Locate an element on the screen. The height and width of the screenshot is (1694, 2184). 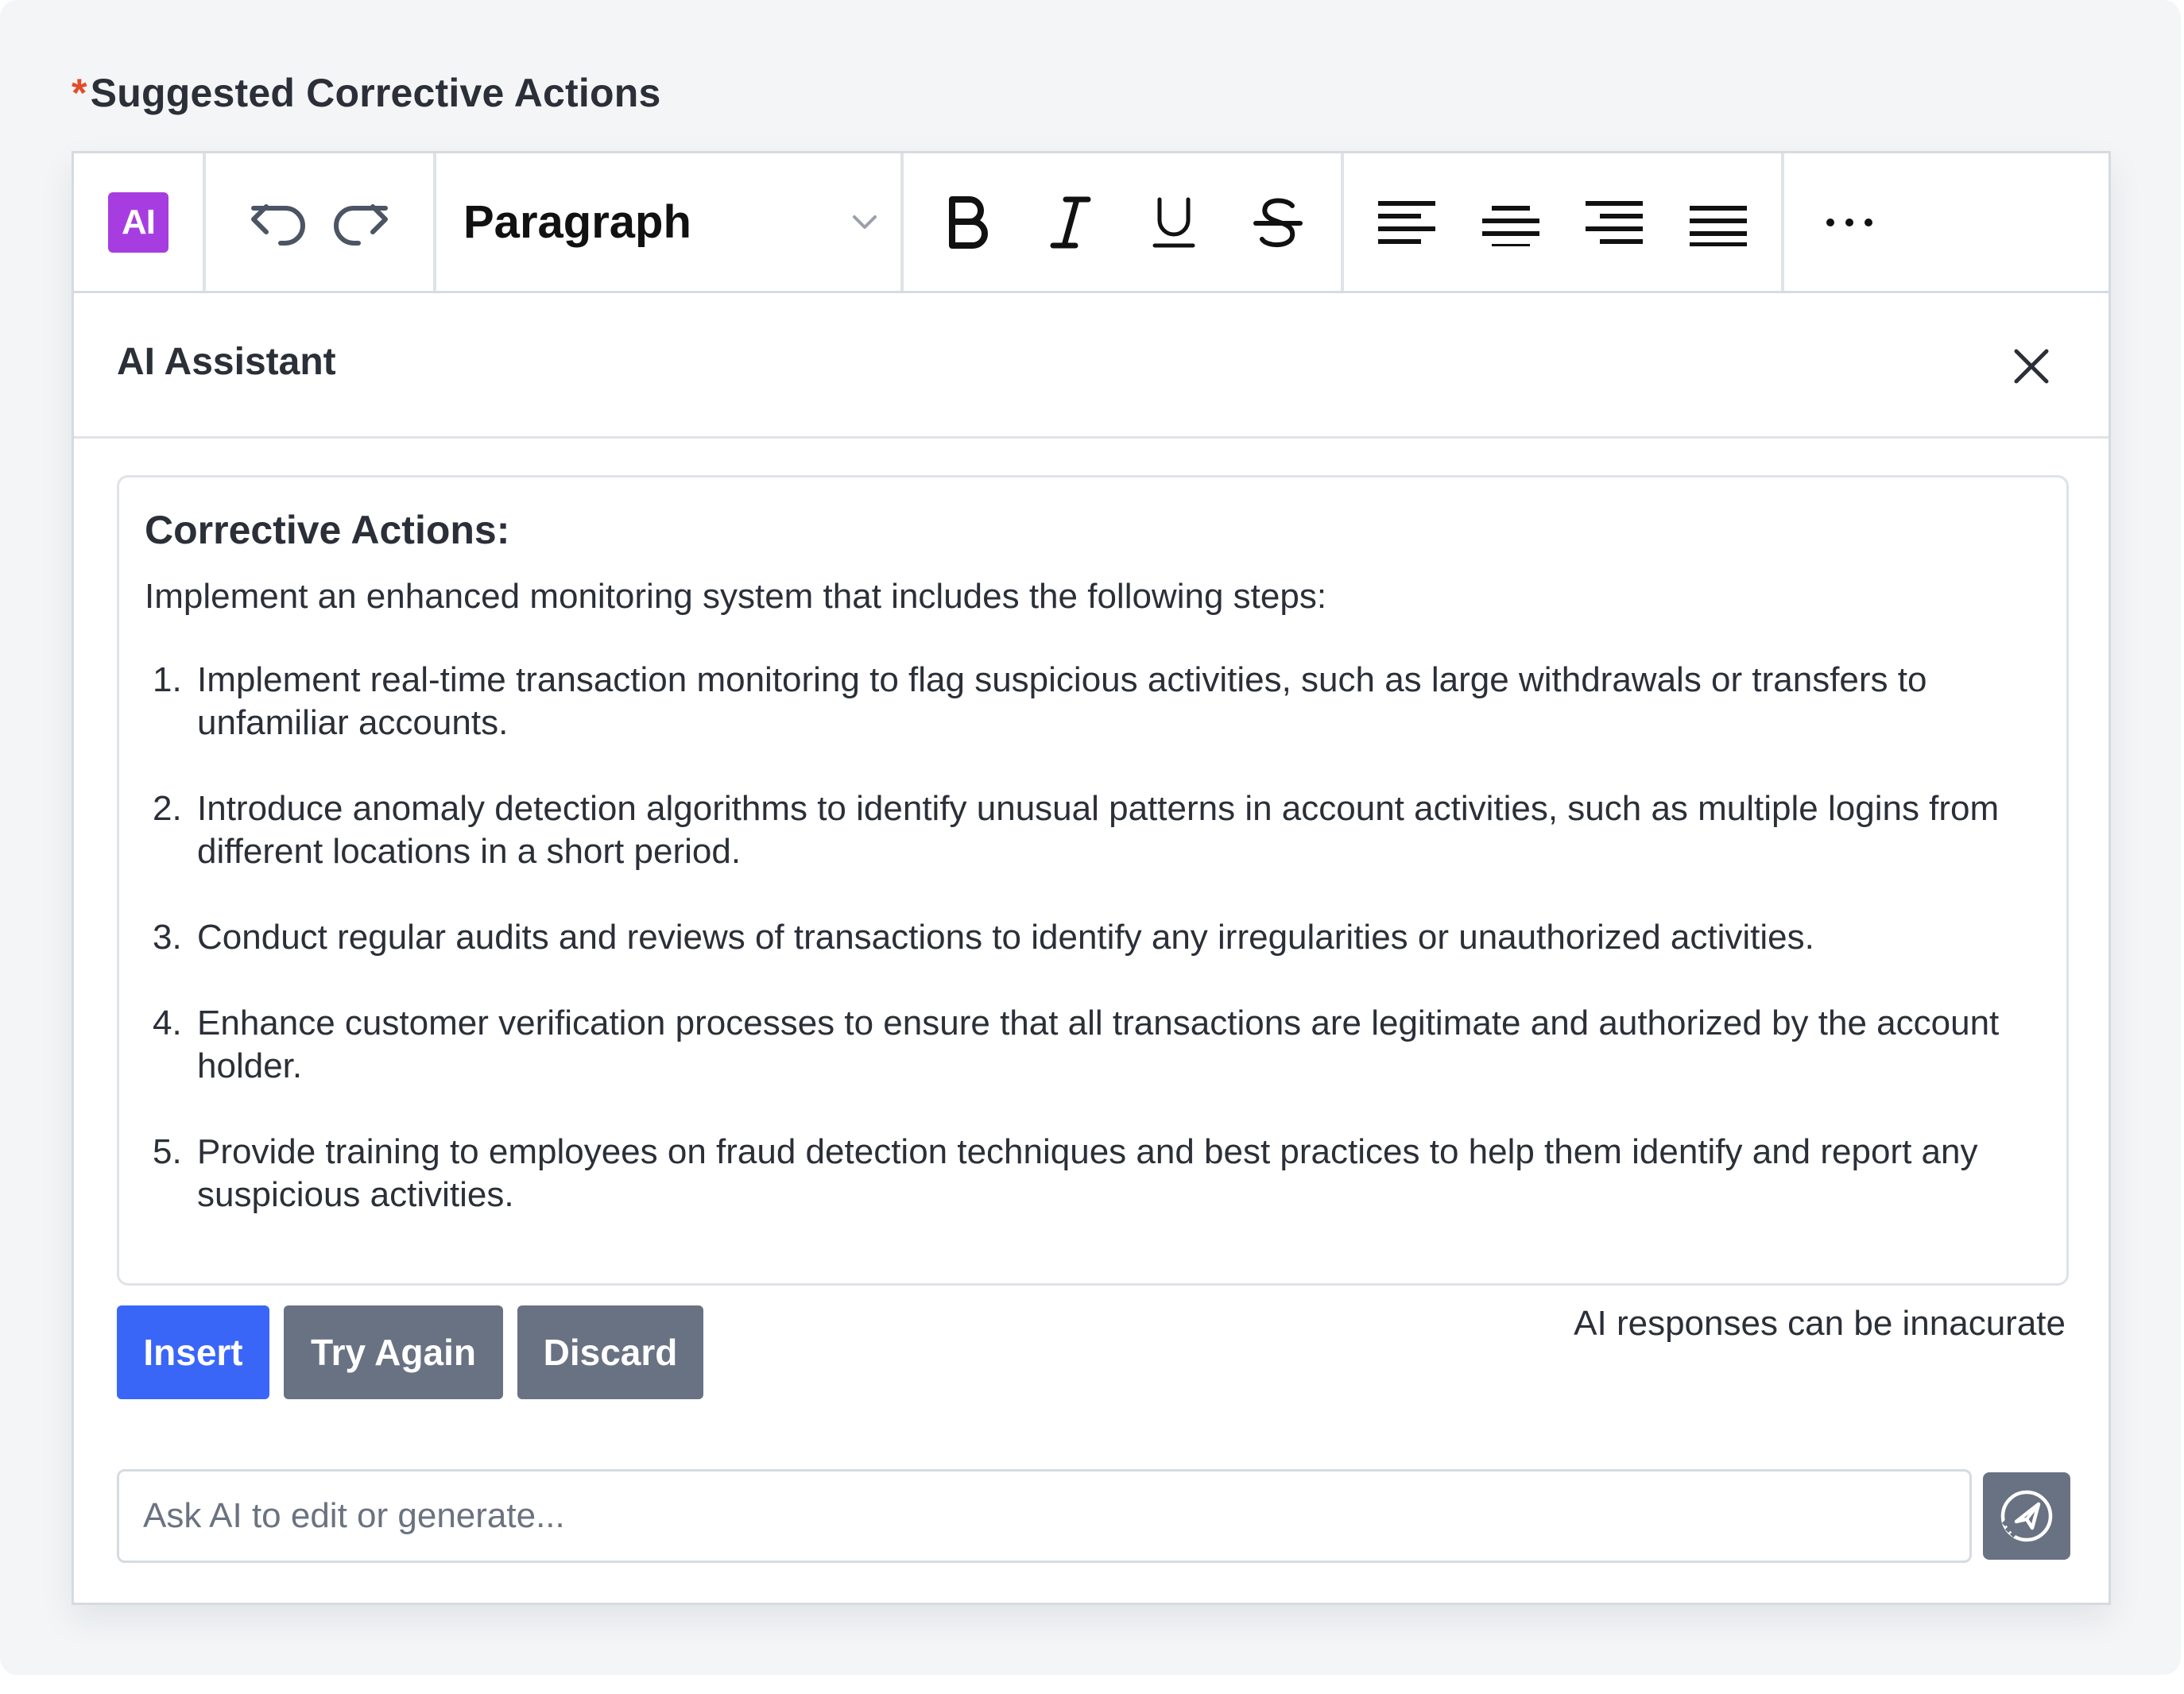
undo-icon is located at coordinates (278, 224).